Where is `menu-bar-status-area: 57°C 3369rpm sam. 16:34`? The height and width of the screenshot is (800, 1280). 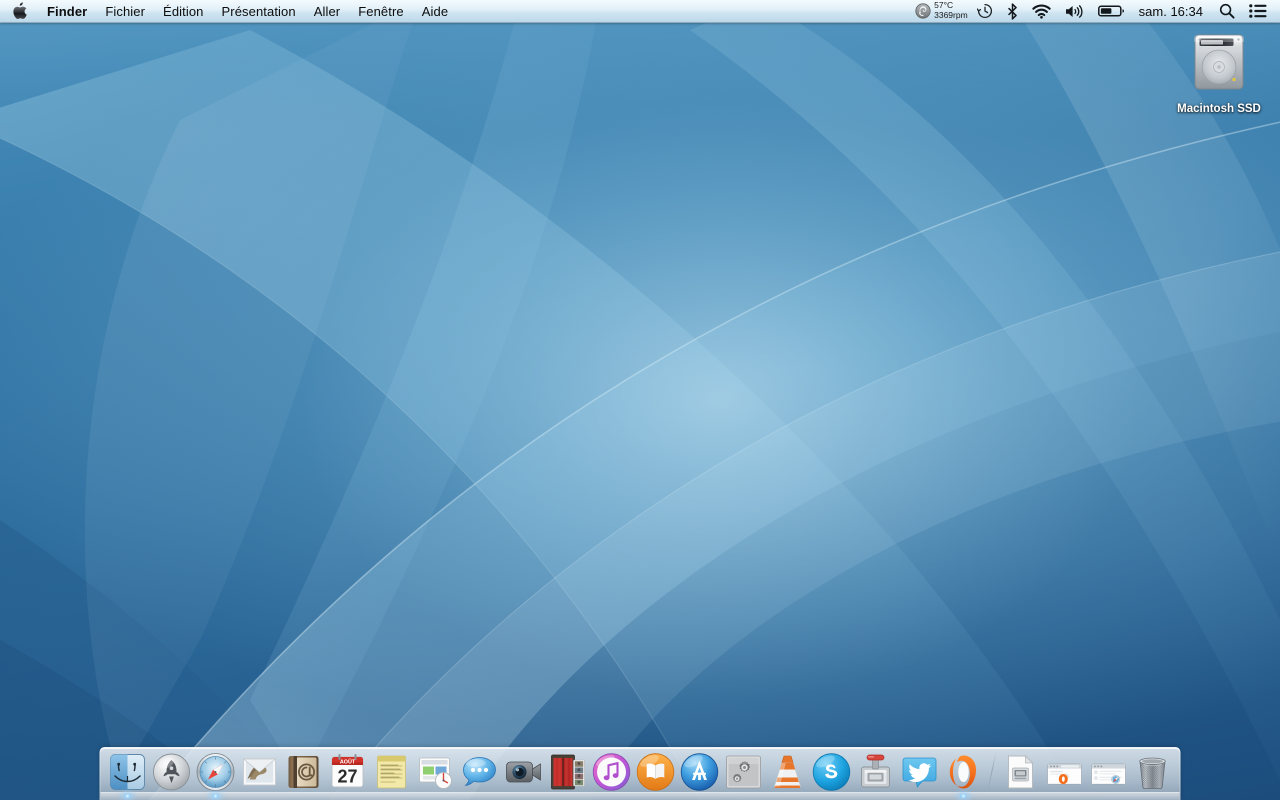
menu-bar-status-area: 57°C 3369rpm sam. 16:34 is located at coordinates (1094, 11).